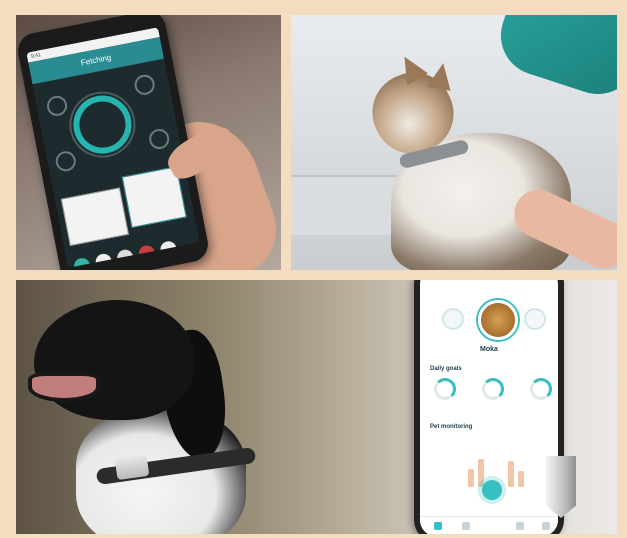 The image size is (627, 538). Describe the element at coordinates (144, 85) in the screenshot. I see `health-icon` at that location.